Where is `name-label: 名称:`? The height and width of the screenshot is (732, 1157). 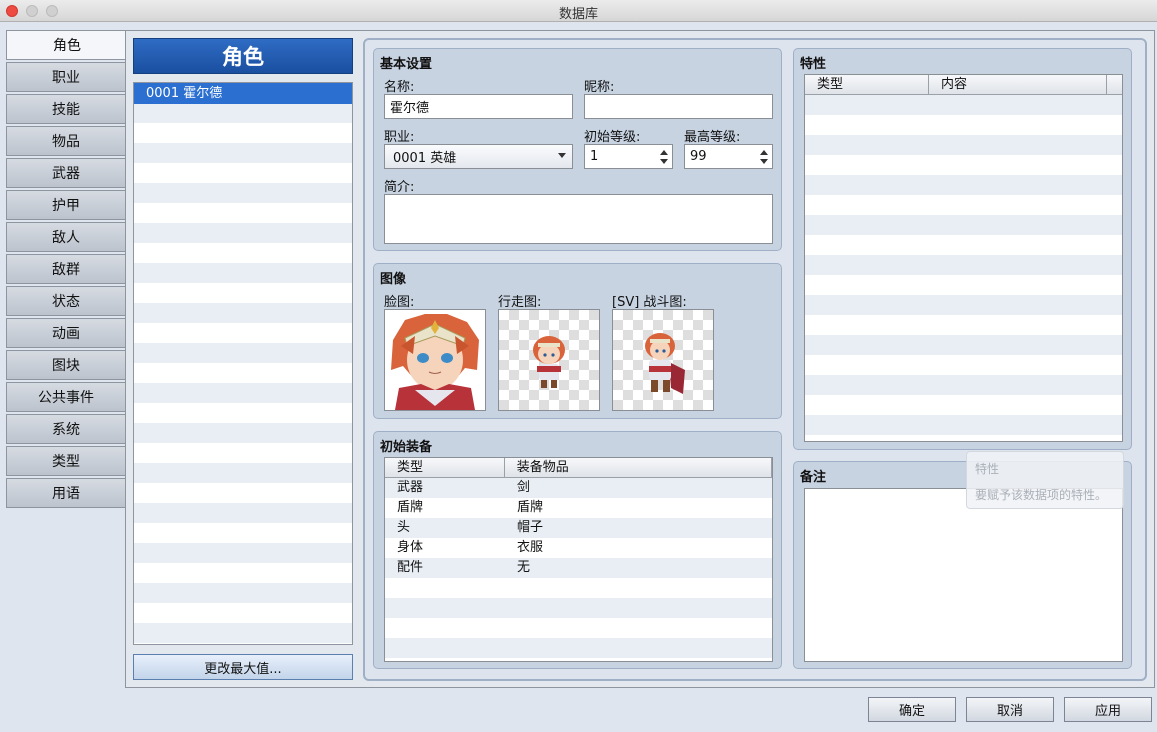
name-label: 名称: is located at coordinates (399, 87).